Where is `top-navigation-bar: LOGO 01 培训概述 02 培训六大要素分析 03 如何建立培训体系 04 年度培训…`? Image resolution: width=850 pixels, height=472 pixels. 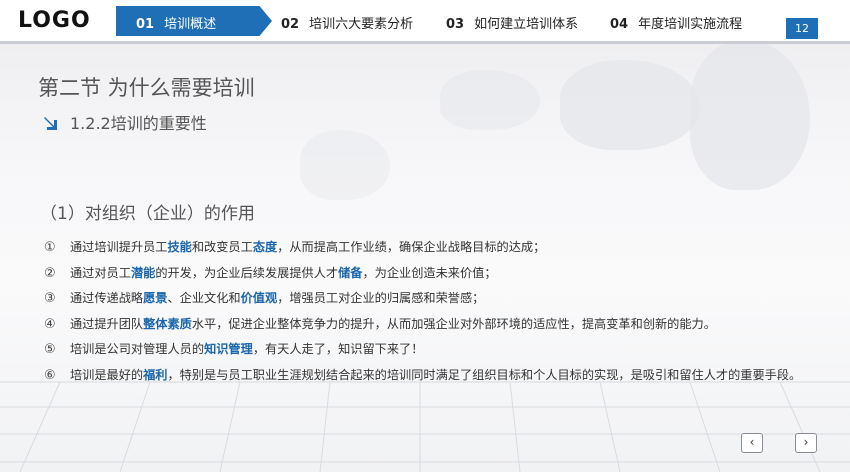
top-navigation-bar: LOGO 01 培训概述 02 培训六大要素分析 03 如何建立培训体系 04 年度培训… is located at coordinates (425, 22).